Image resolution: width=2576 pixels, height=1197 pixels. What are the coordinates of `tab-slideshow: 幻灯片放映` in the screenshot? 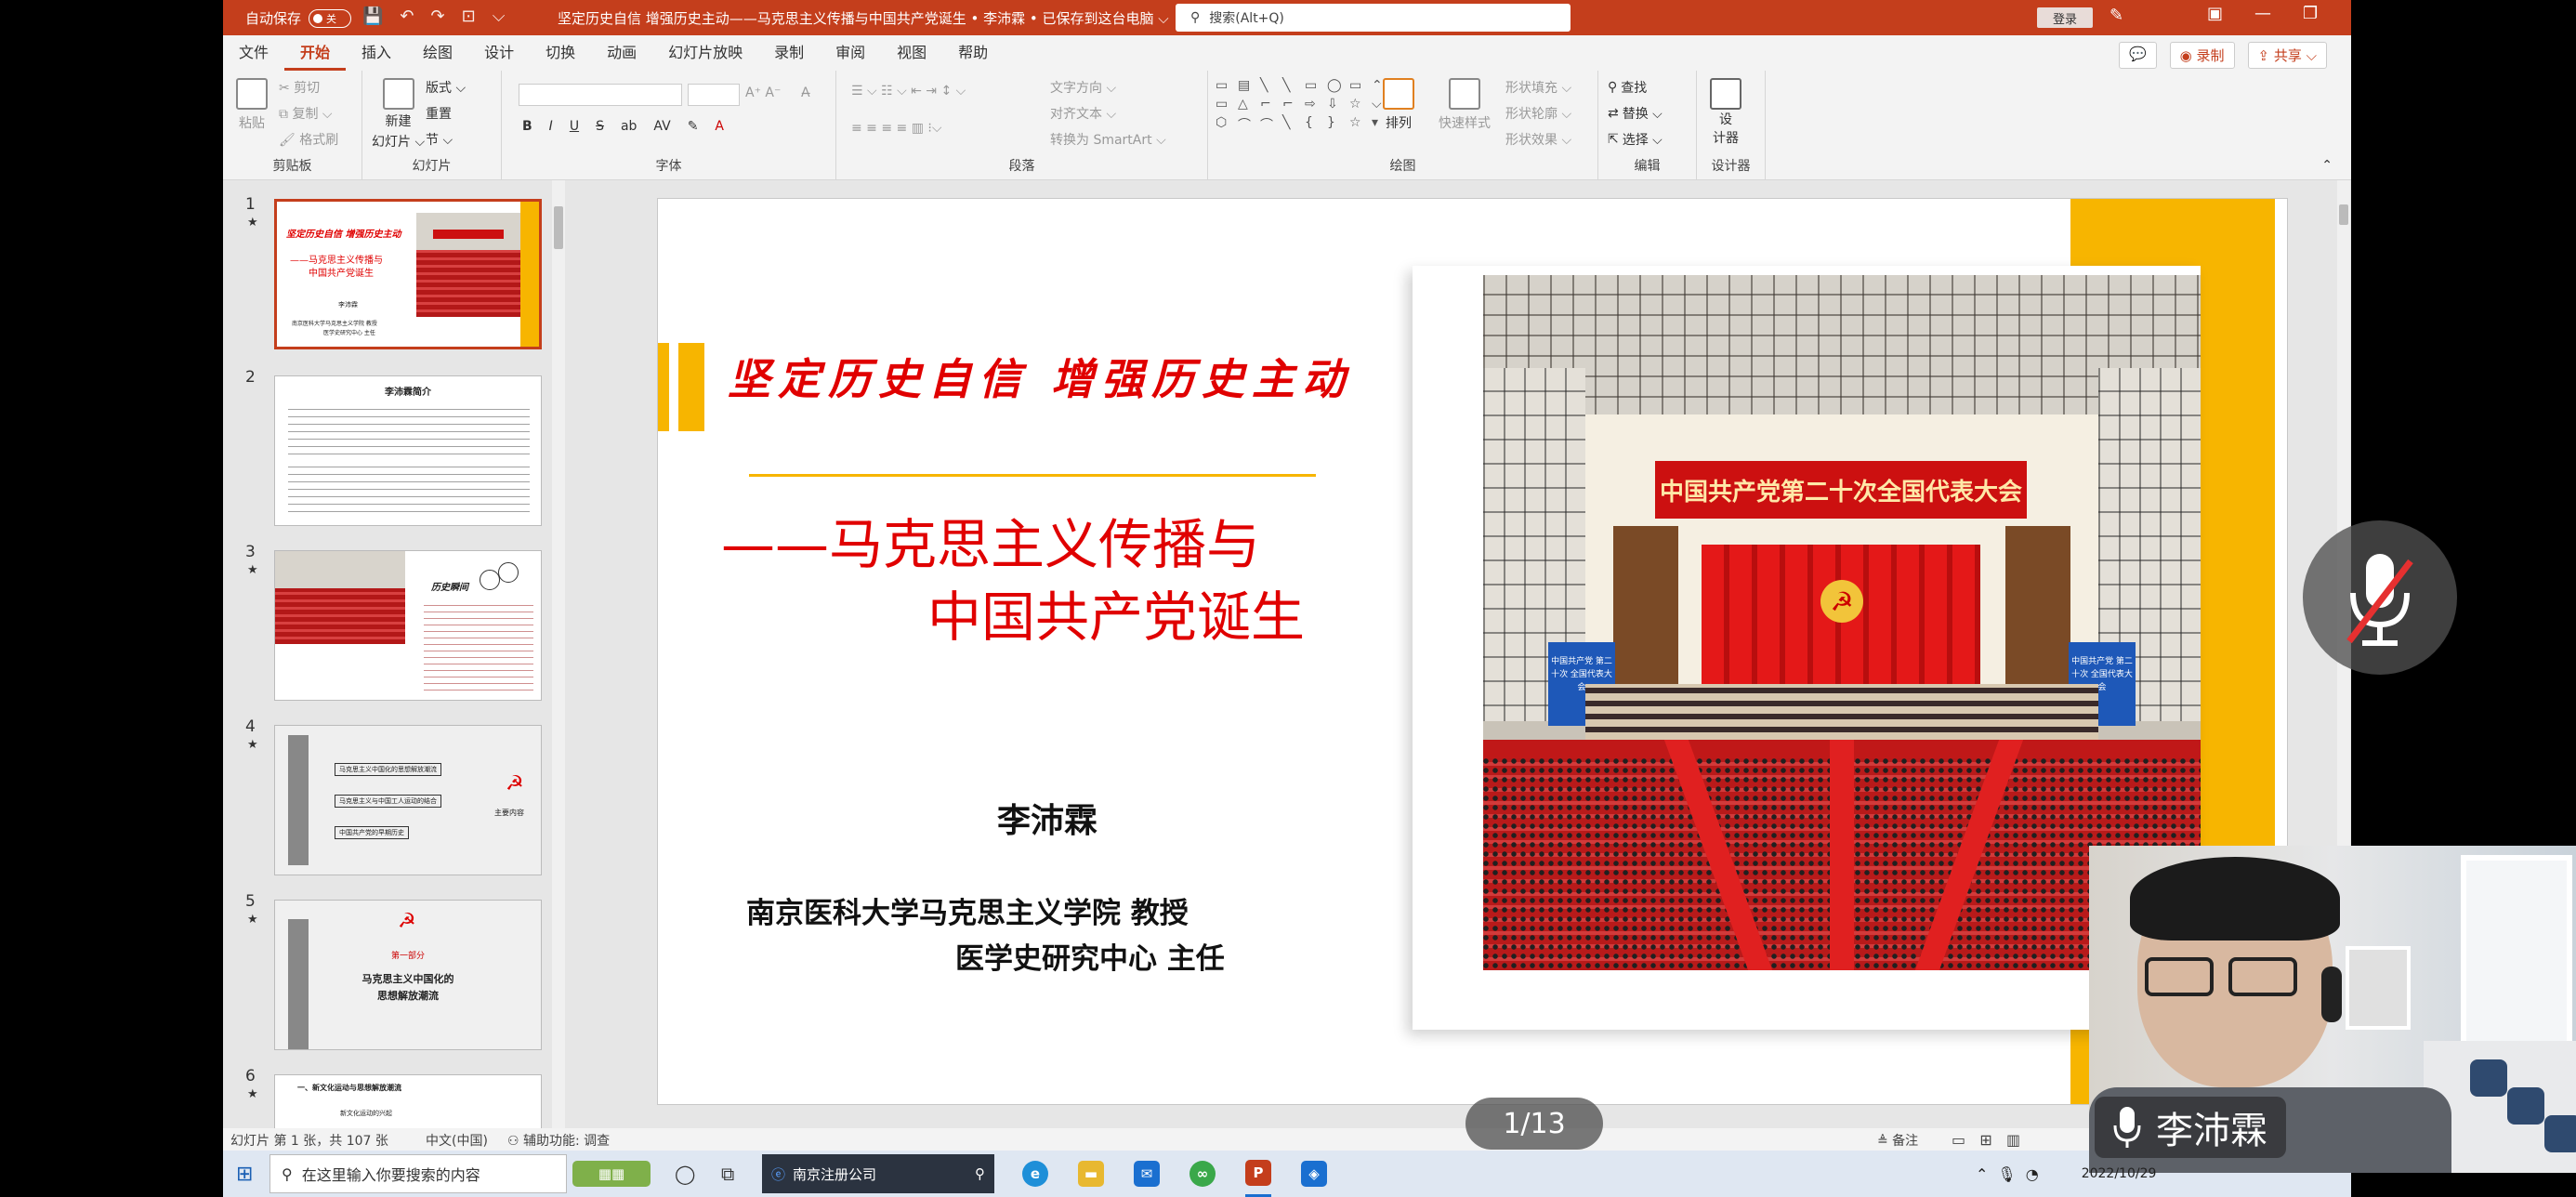 It's located at (705, 53).